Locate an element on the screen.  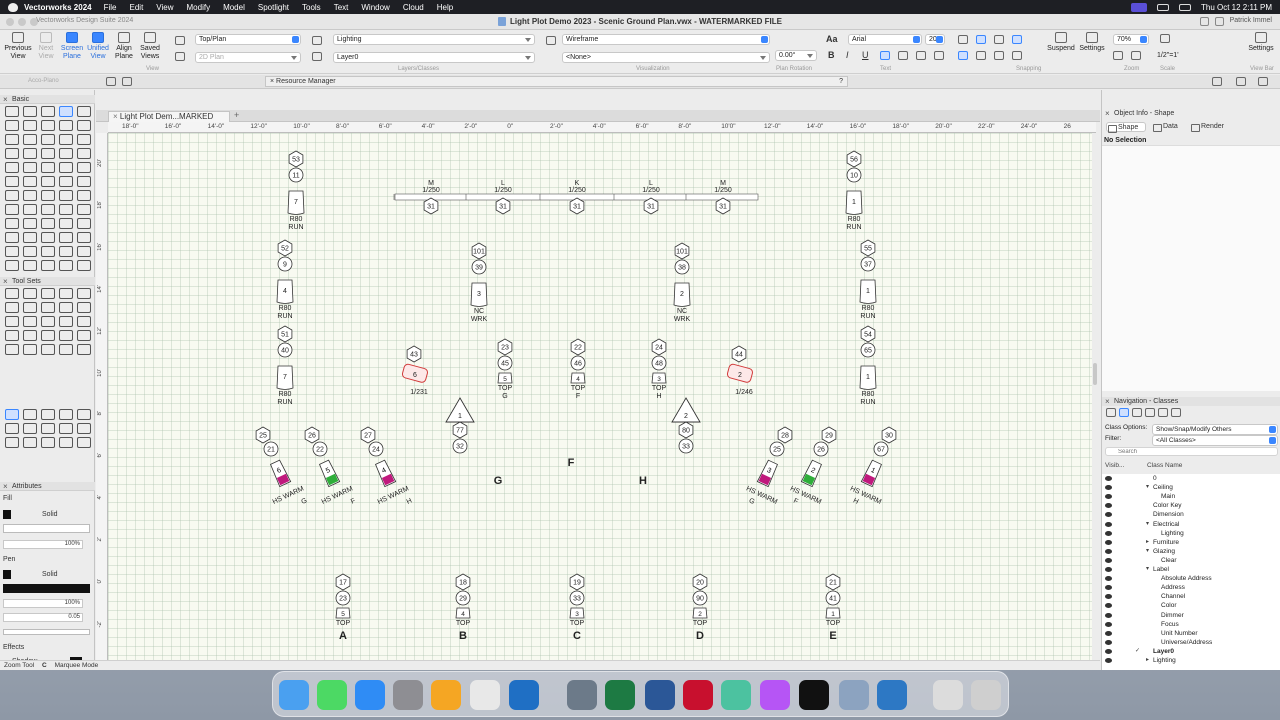
left-tab-label: Acco-Plano is located at coordinates (43, 81).